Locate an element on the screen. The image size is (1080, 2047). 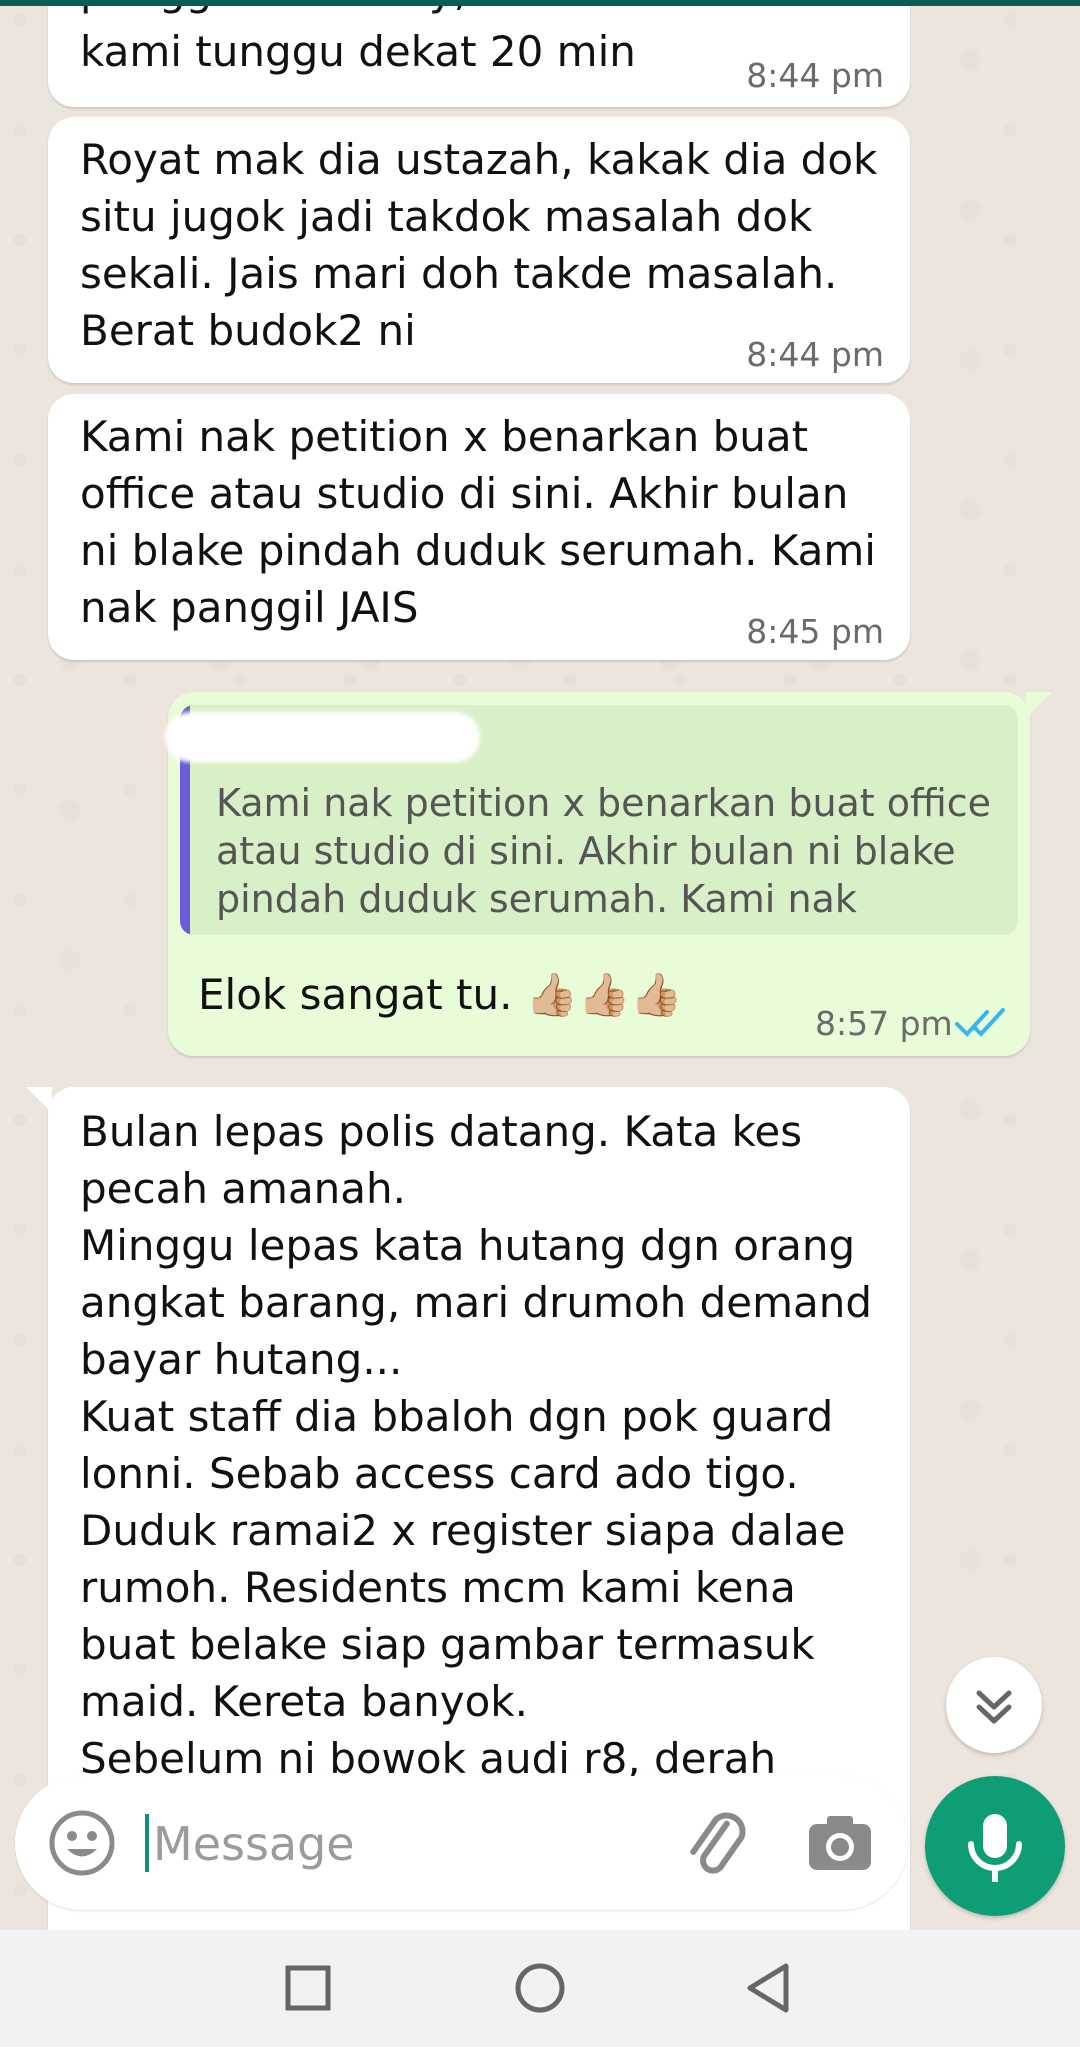
circle-icon is located at coordinates (540, 1988).